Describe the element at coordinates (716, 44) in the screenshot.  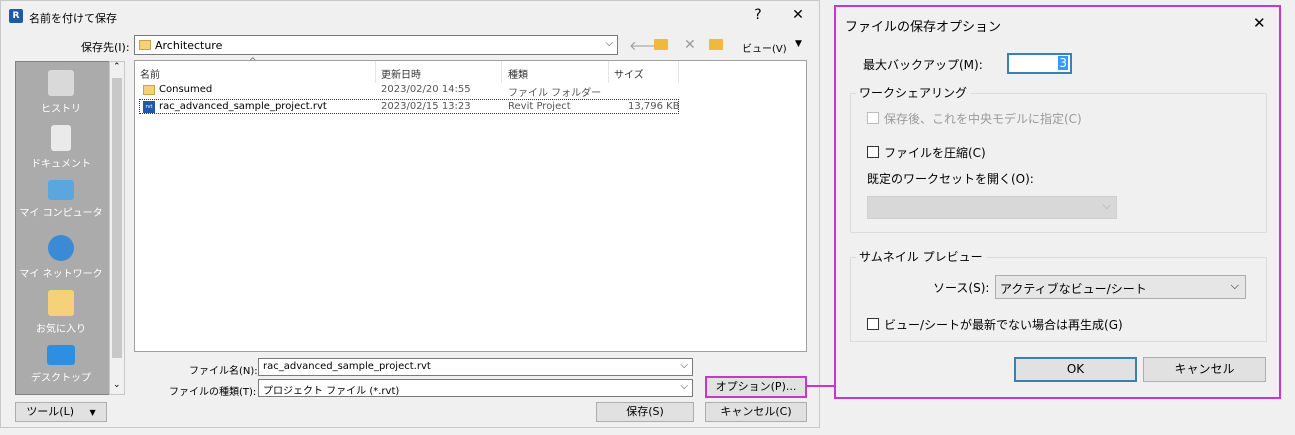
I see `new-folder-icon` at that location.